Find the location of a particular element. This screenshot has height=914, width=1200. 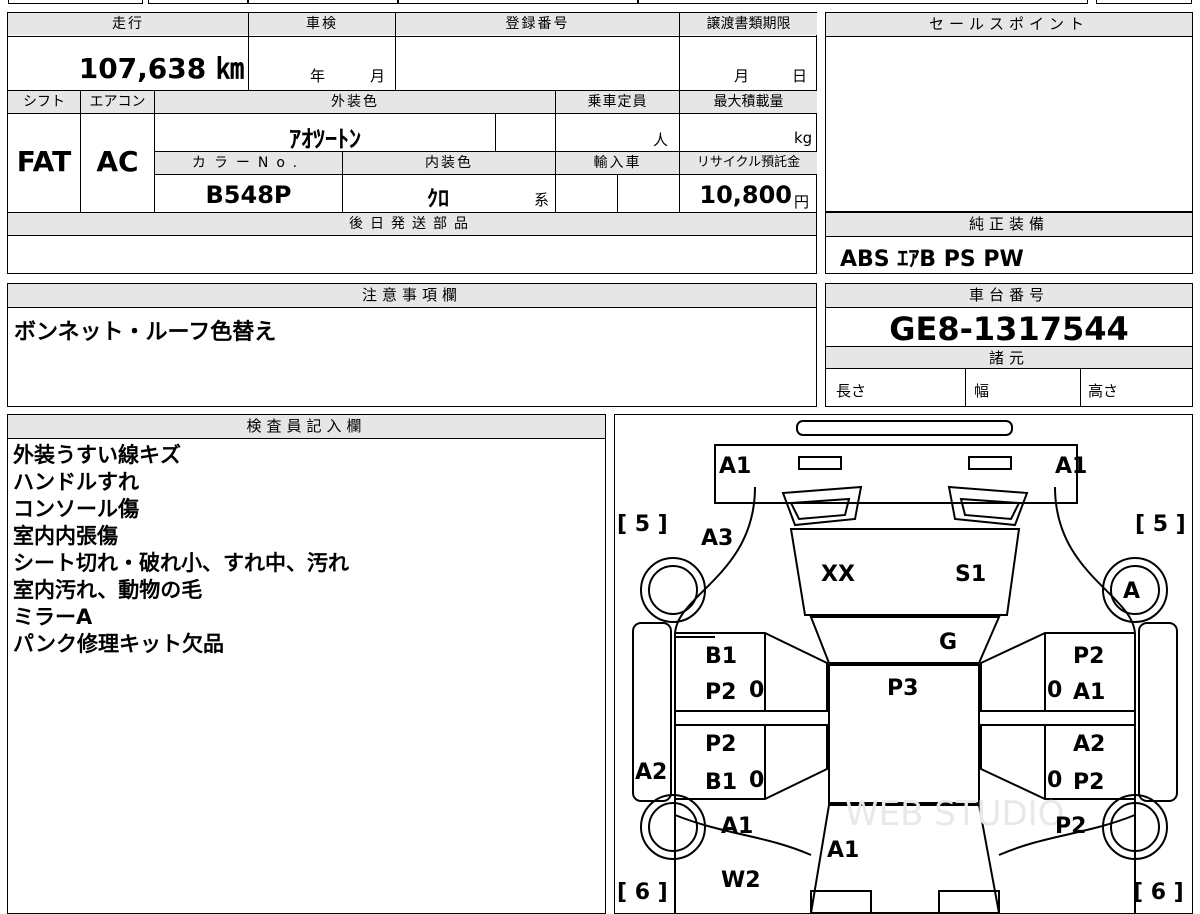

inspection-label: 車検 is located at coordinates (322, 24).